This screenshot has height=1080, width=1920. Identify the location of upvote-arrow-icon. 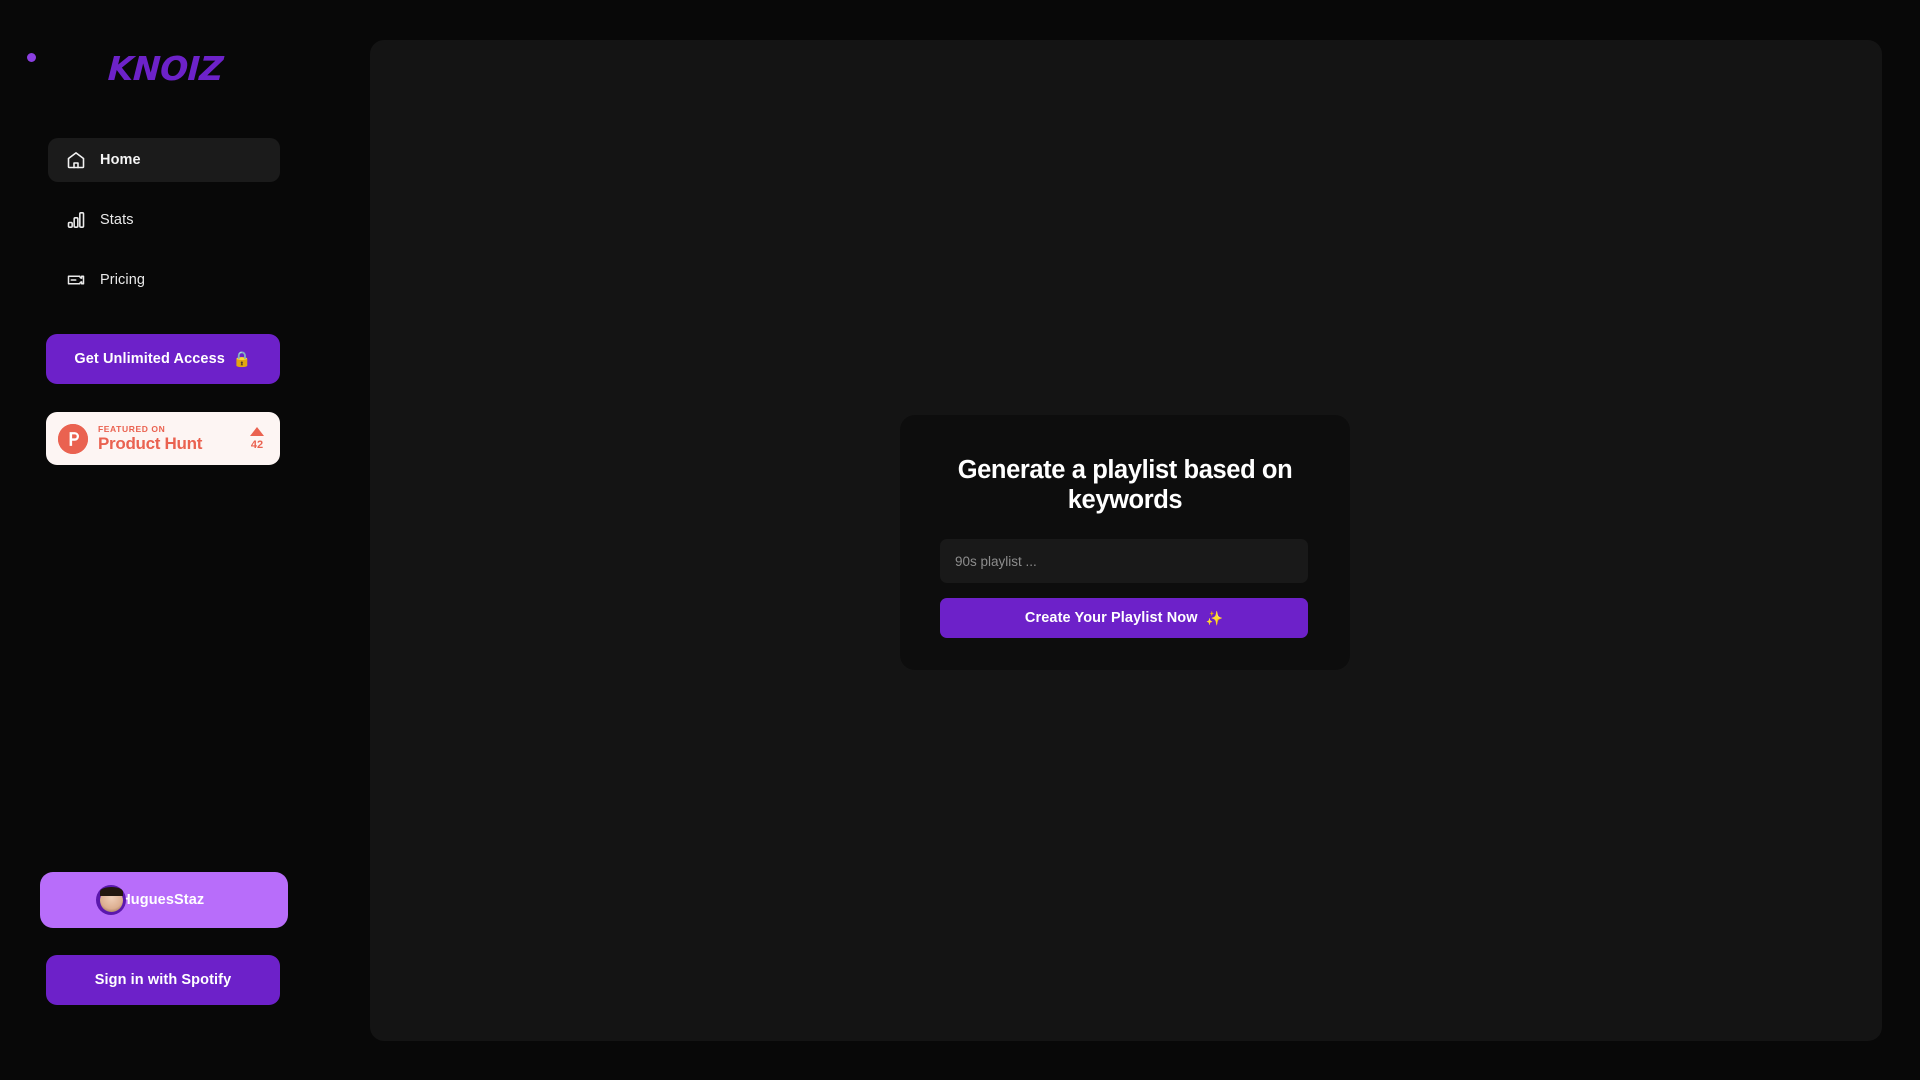
(257, 431).